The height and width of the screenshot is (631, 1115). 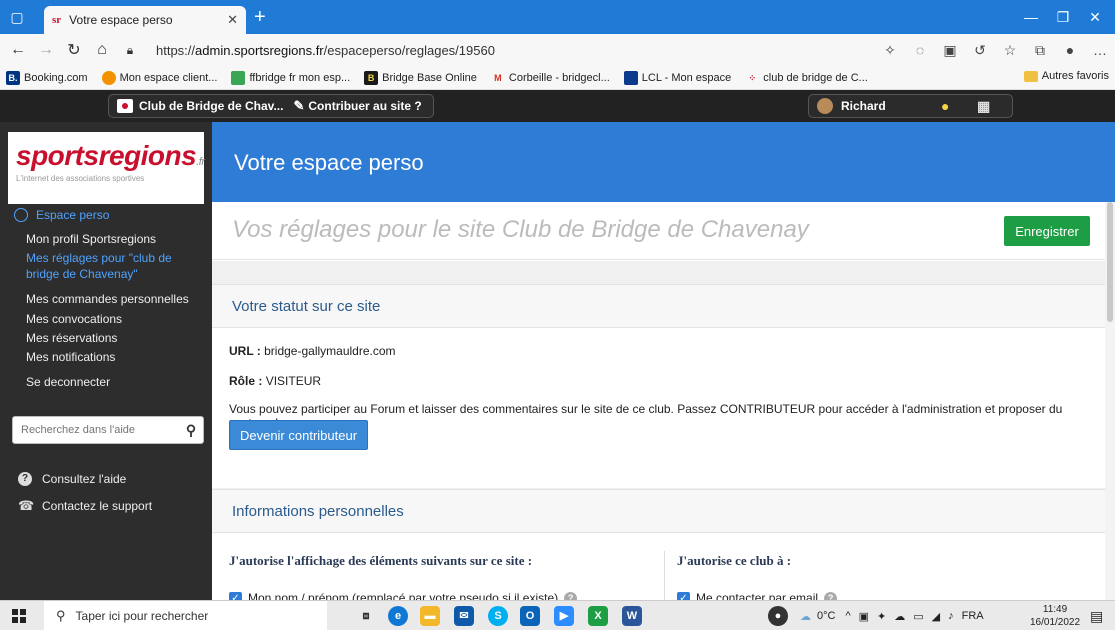 I want to click on collections-icon: ⧉, so click(x=1040, y=50).